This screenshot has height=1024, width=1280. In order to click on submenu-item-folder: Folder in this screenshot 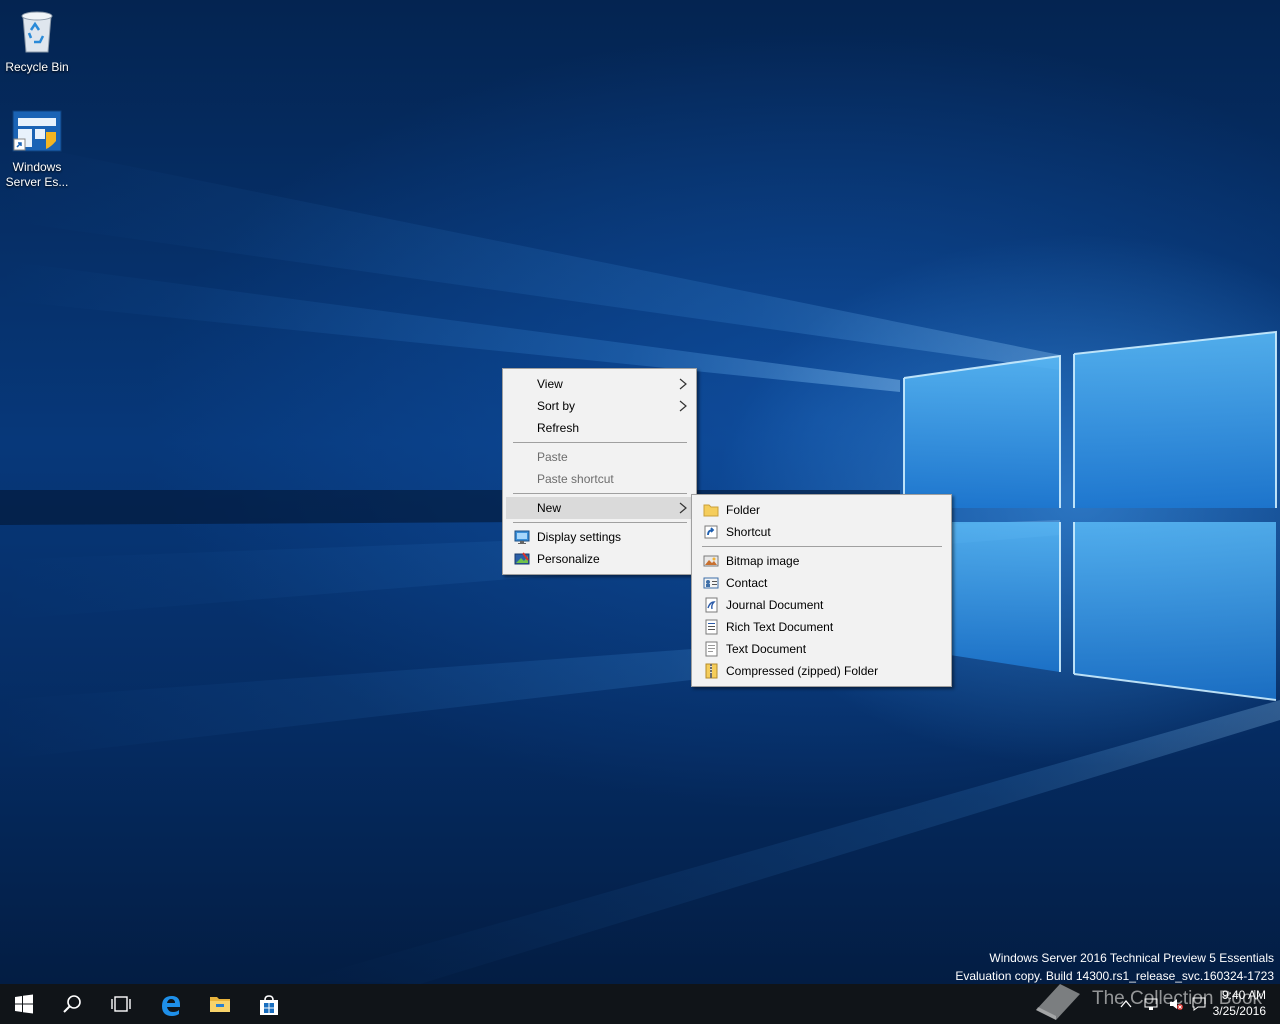, I will do `click(821, 510)`.